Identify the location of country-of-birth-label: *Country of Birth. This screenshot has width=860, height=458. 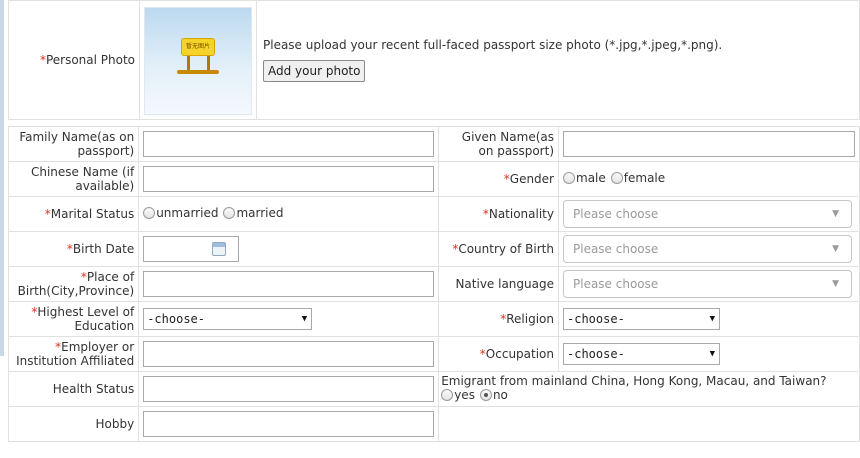
(498, 249).